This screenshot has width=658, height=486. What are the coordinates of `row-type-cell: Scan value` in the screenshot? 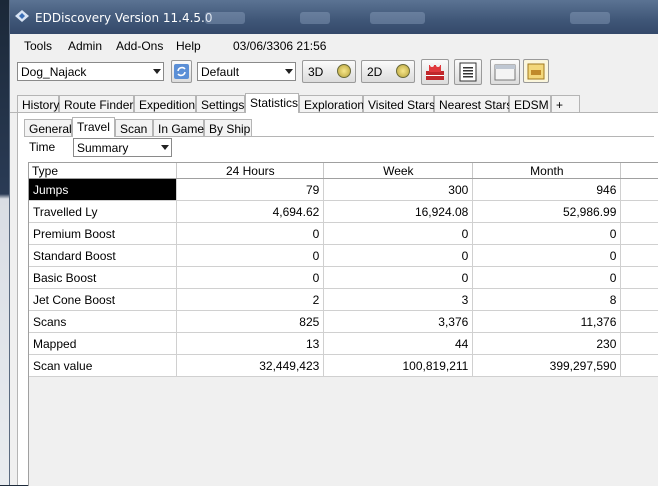 It's located at (103, 365).